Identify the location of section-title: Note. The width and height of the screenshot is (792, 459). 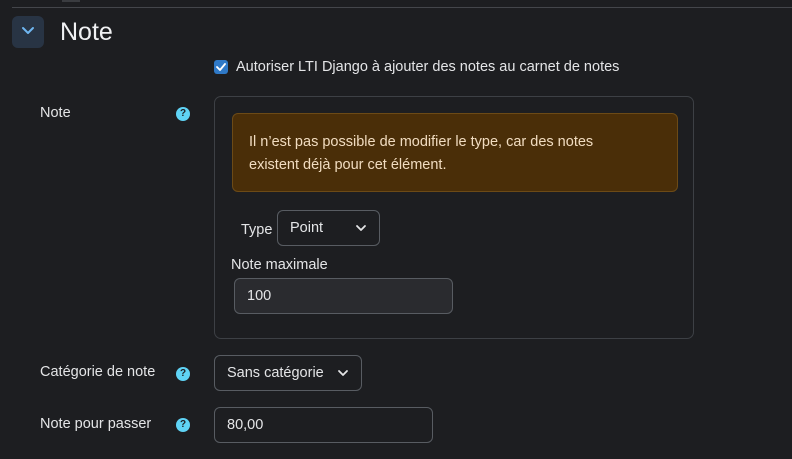
(86, 32).